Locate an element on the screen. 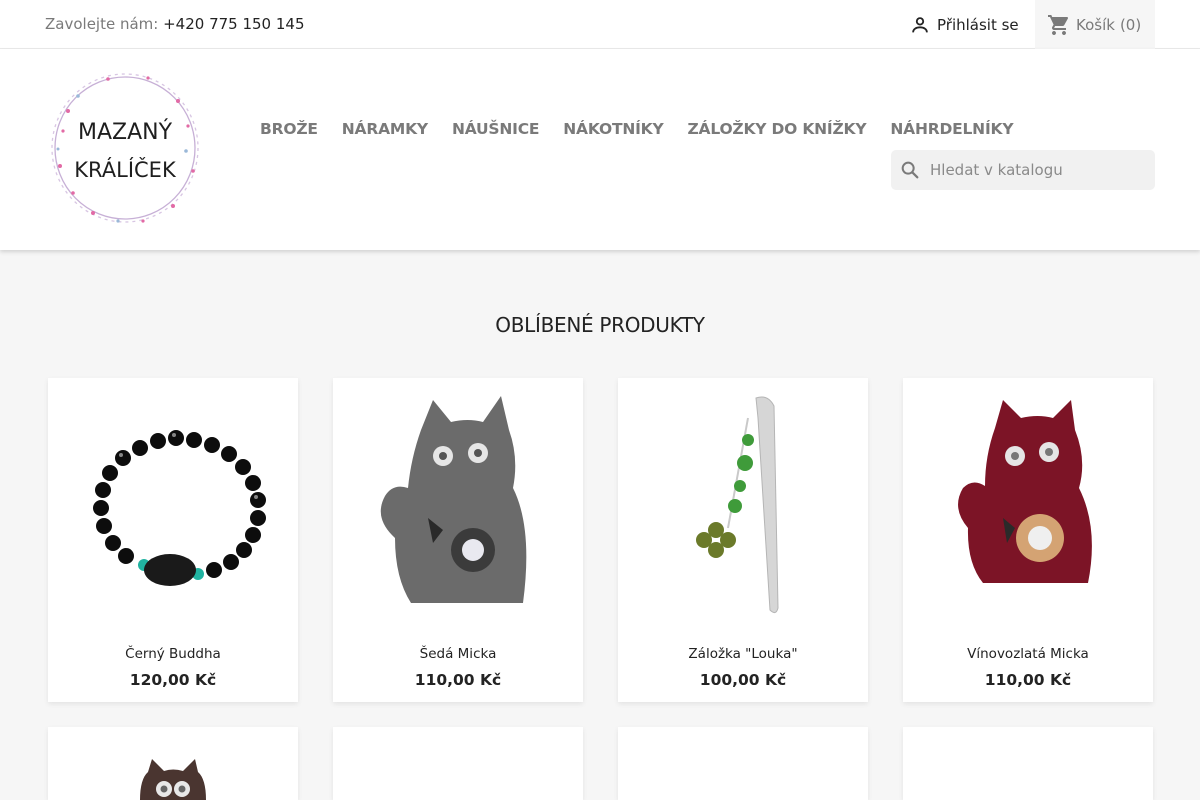 This screenshot has width=1200, height=800. product-name: Černý Buddha is located at coordinates (173, 654).